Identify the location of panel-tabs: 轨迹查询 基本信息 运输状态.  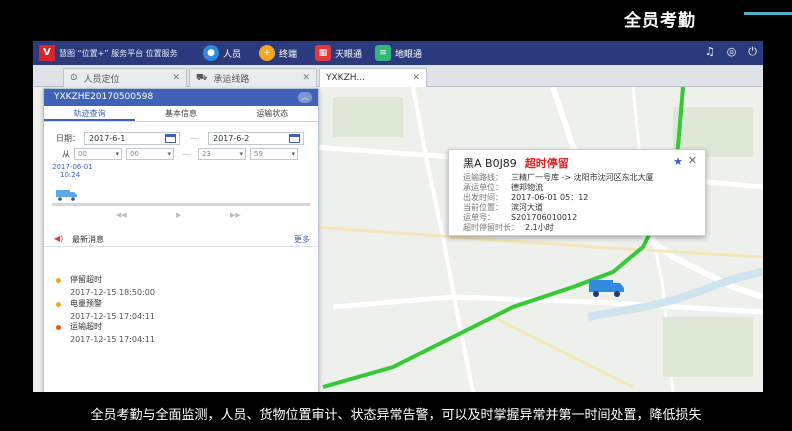
(181, 114).